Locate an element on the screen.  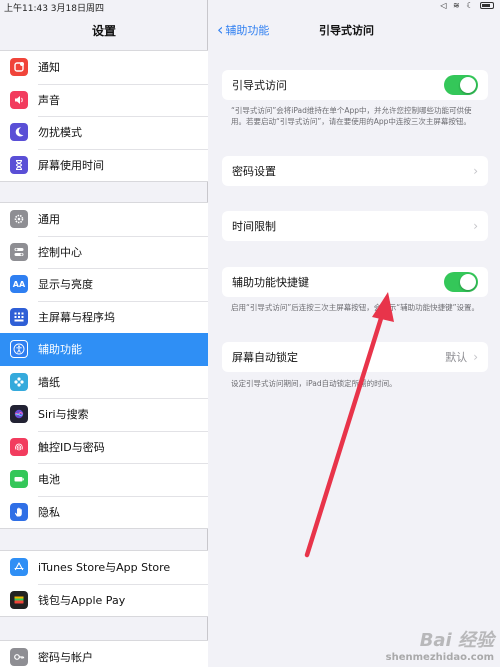
time-limits-label: 时间限制 is located at coordinates (352, 226).